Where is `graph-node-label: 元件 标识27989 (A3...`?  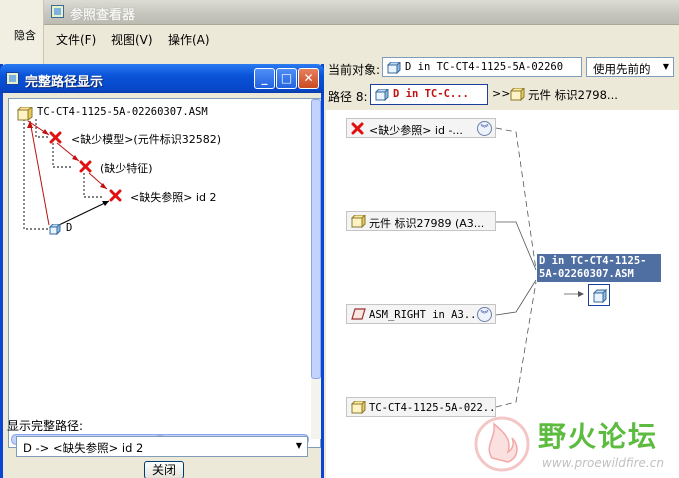 graph-node-label: 元件 标识27989 (A3... is located at coordinates (427, 223).